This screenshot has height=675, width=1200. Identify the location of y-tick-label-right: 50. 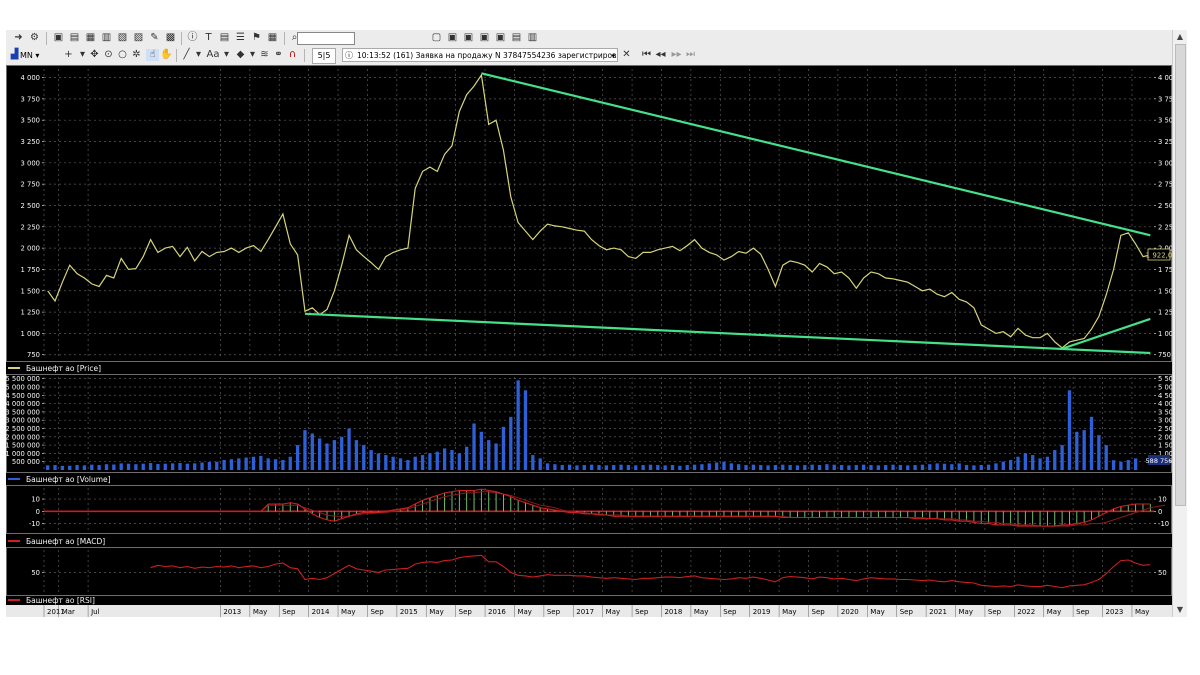
(1162, 573).